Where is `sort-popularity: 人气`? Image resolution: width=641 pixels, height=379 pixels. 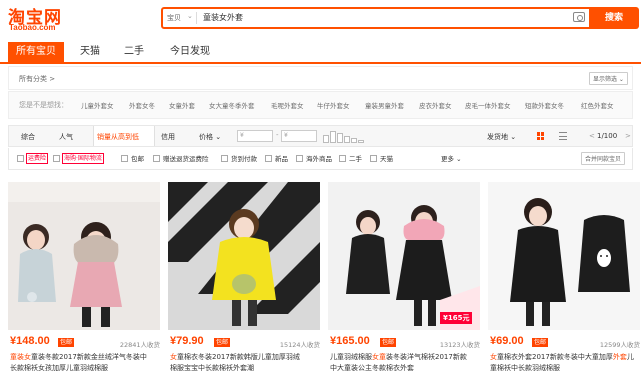
sort-popularity: 人气 is located at coordinates (66, 137).